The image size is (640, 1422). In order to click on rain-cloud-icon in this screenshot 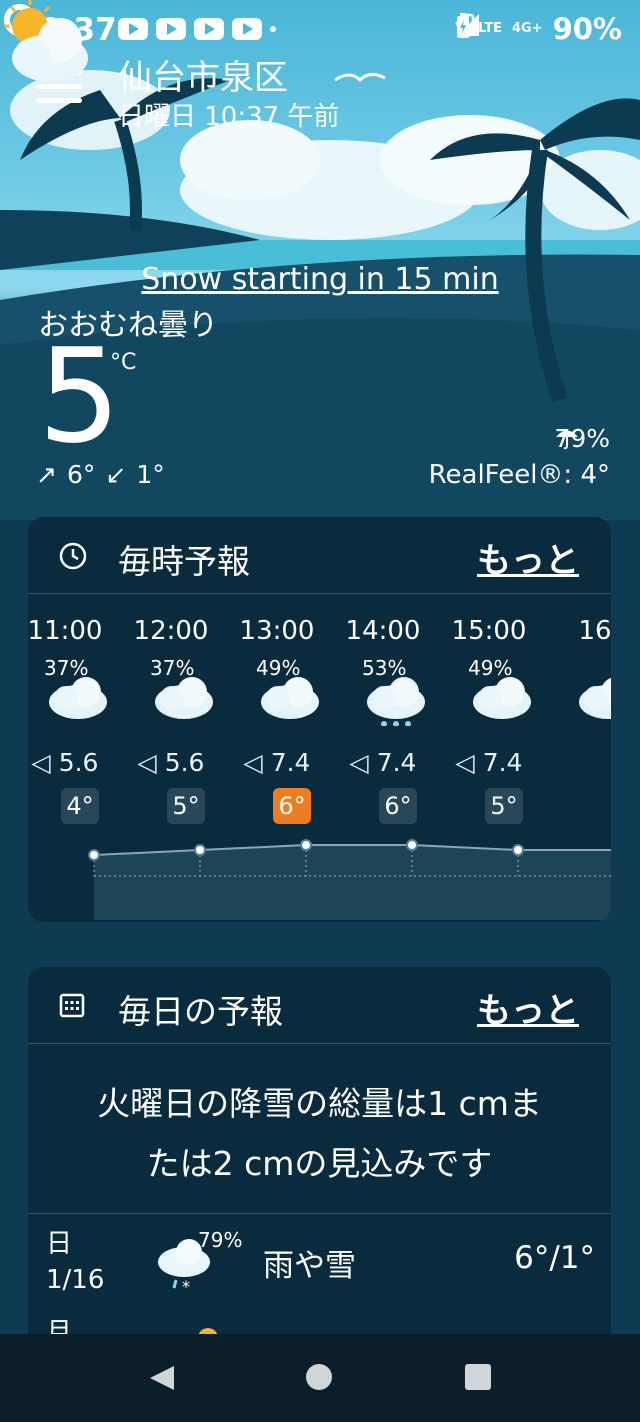, I will do `click(397, 701)`.